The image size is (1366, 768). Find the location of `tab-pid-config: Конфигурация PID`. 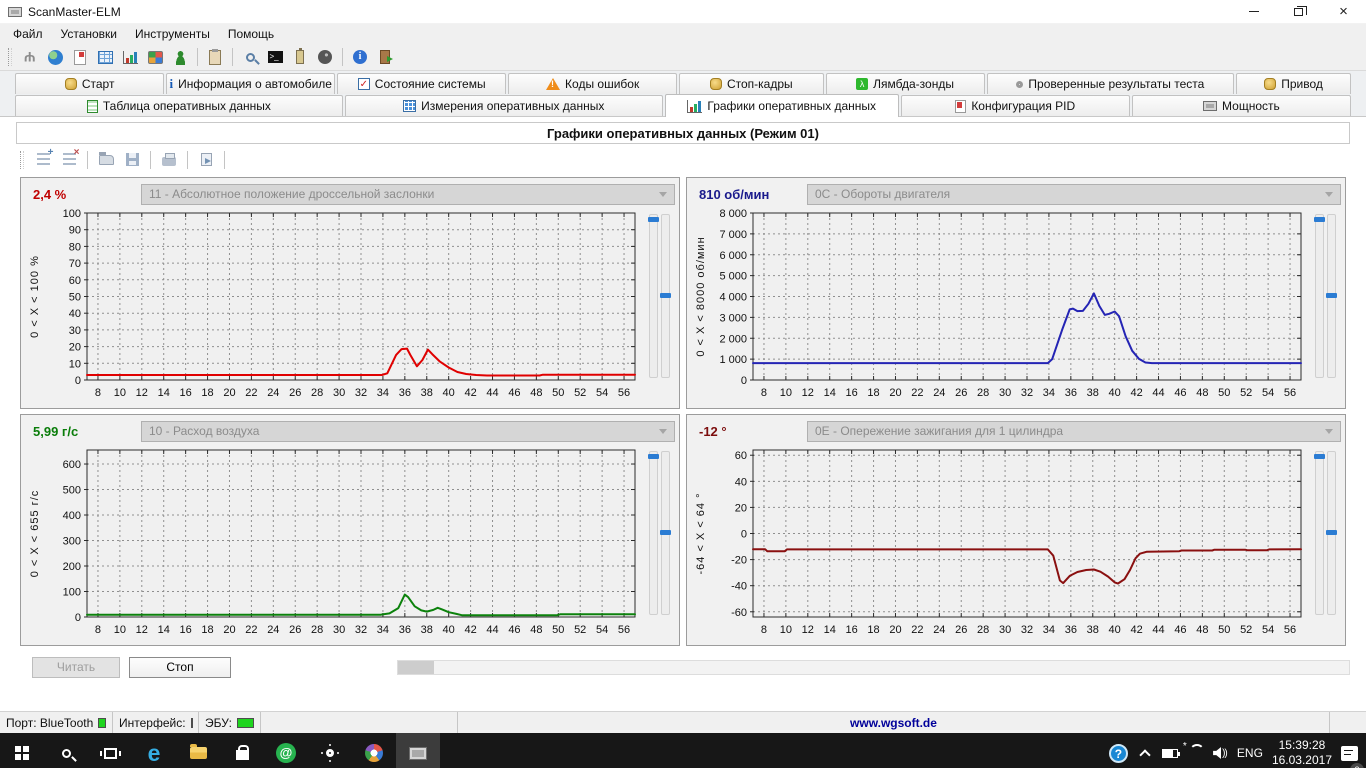

tab-pid-config: Конфигурация PID is located at coordinates (1015, 105).